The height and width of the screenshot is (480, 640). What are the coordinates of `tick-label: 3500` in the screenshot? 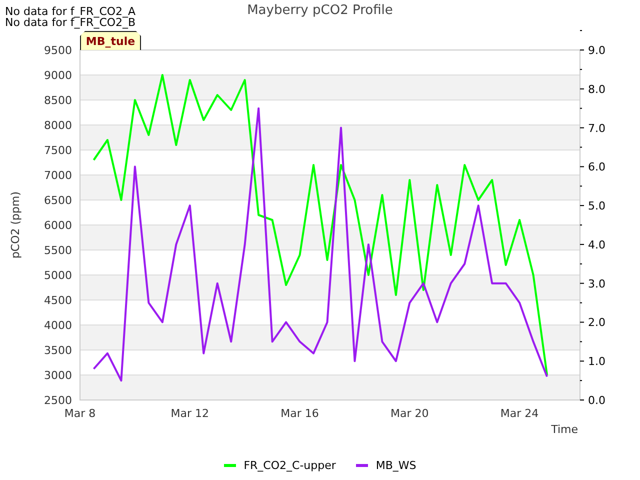 It's located at (58, 350).